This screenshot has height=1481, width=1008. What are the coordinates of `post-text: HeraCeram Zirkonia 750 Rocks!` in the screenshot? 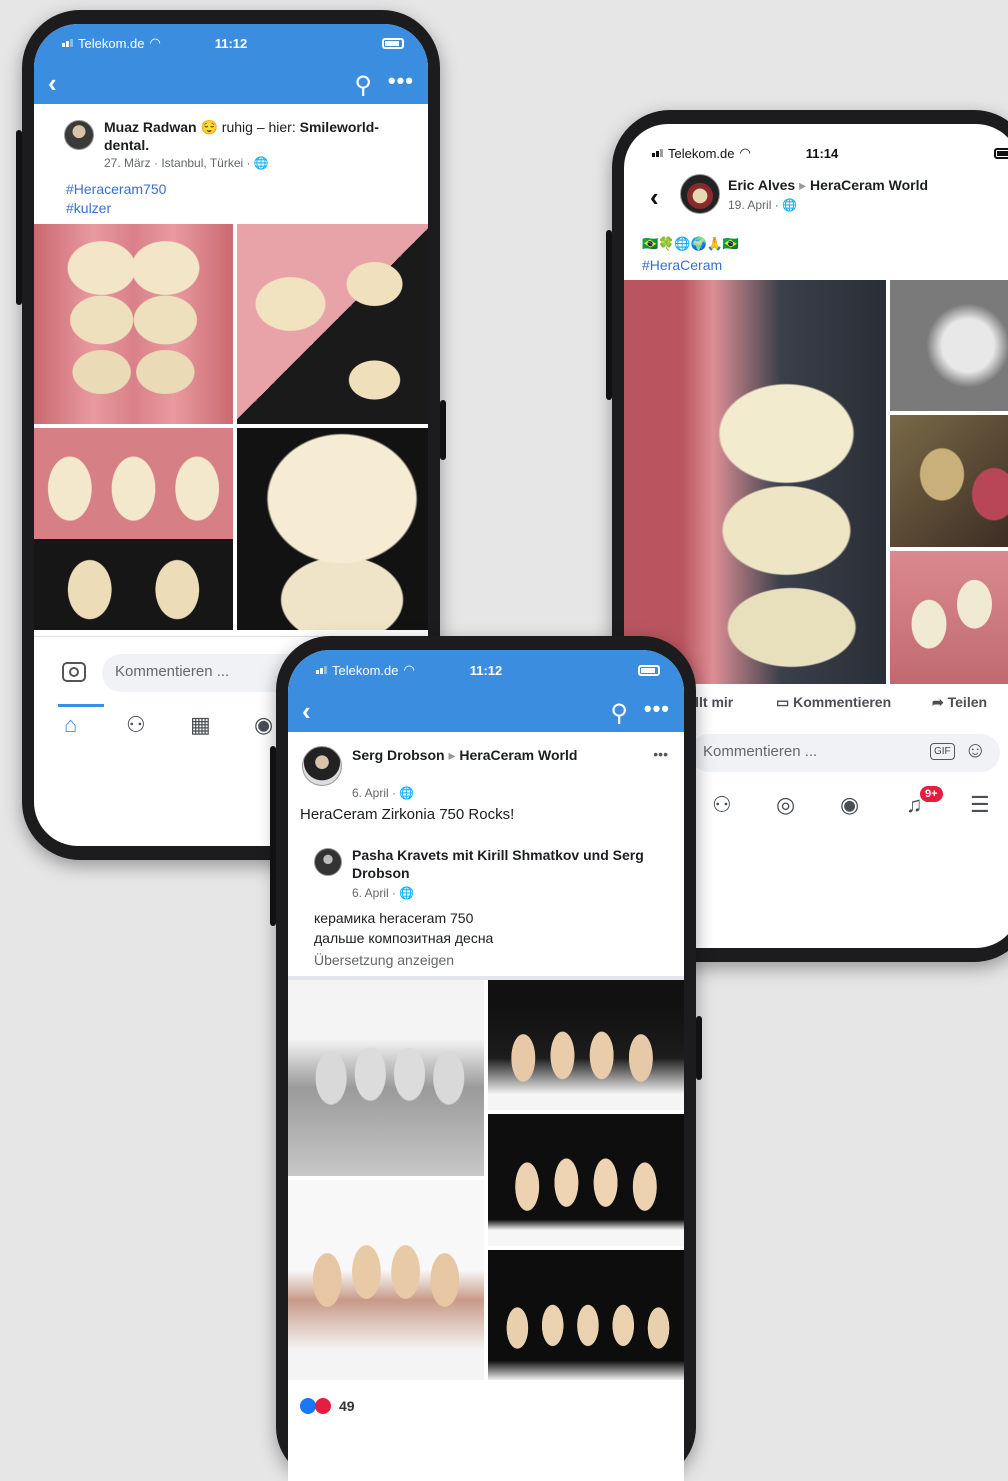 It's located at (407, 814).